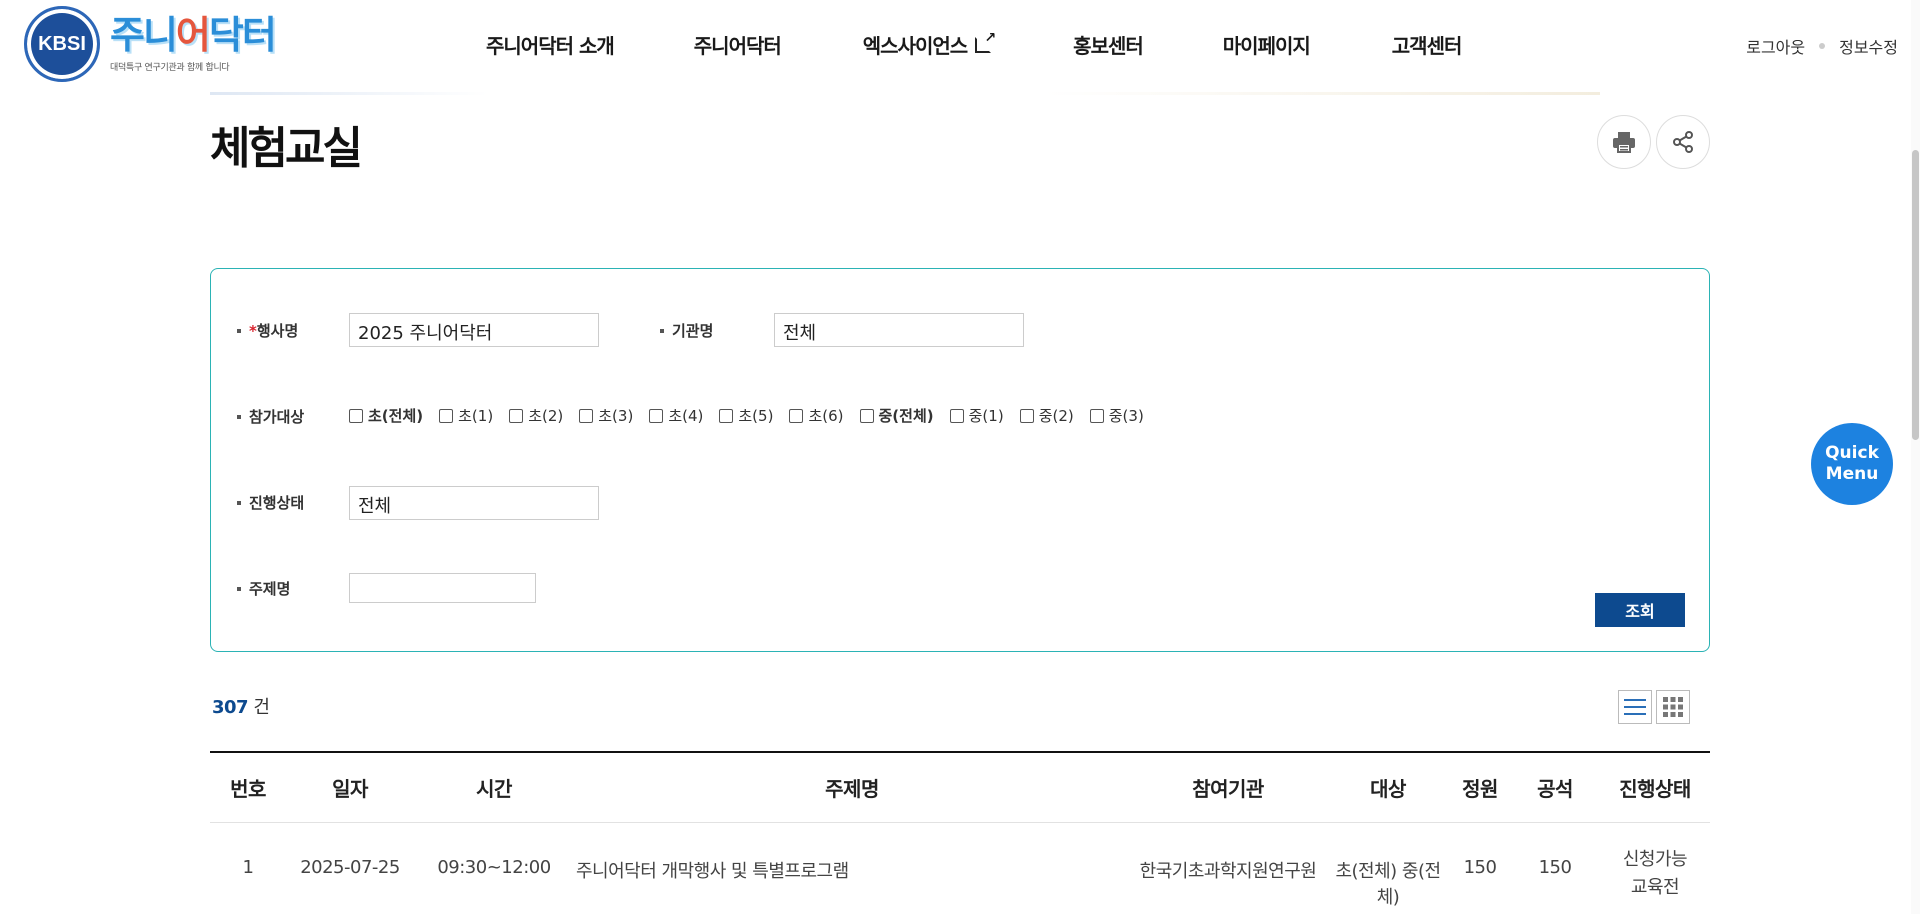 The width and height of the screenshot is (1920, 914). I want to click on utility-links: 로그아웃 정보수정, so click(1822, 46).